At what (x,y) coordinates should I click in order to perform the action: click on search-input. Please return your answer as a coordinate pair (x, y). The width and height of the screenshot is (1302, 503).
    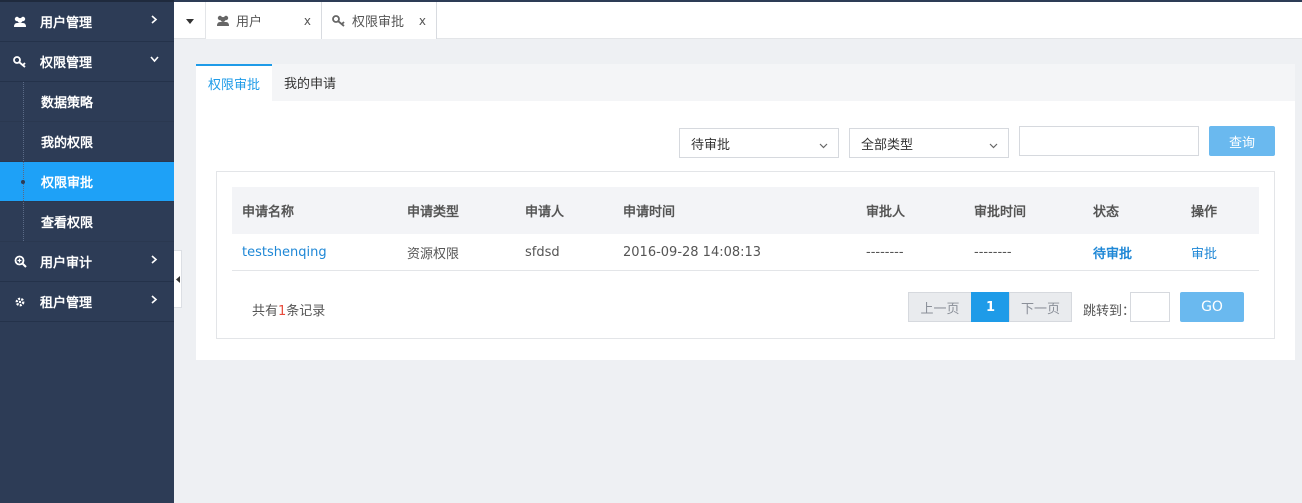
    Looking at the image, I should click on (1109, 141).